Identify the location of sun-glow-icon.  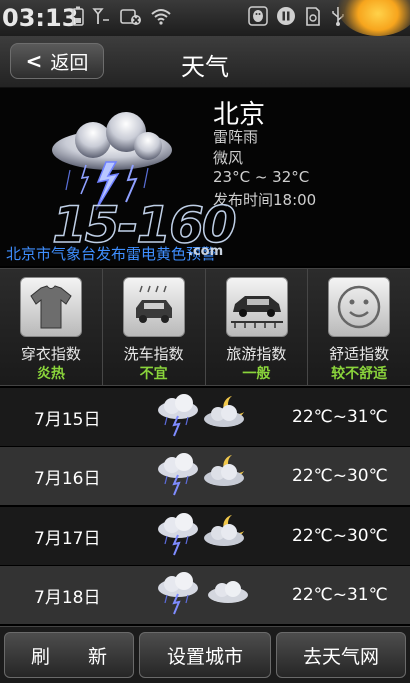
(374, 18).